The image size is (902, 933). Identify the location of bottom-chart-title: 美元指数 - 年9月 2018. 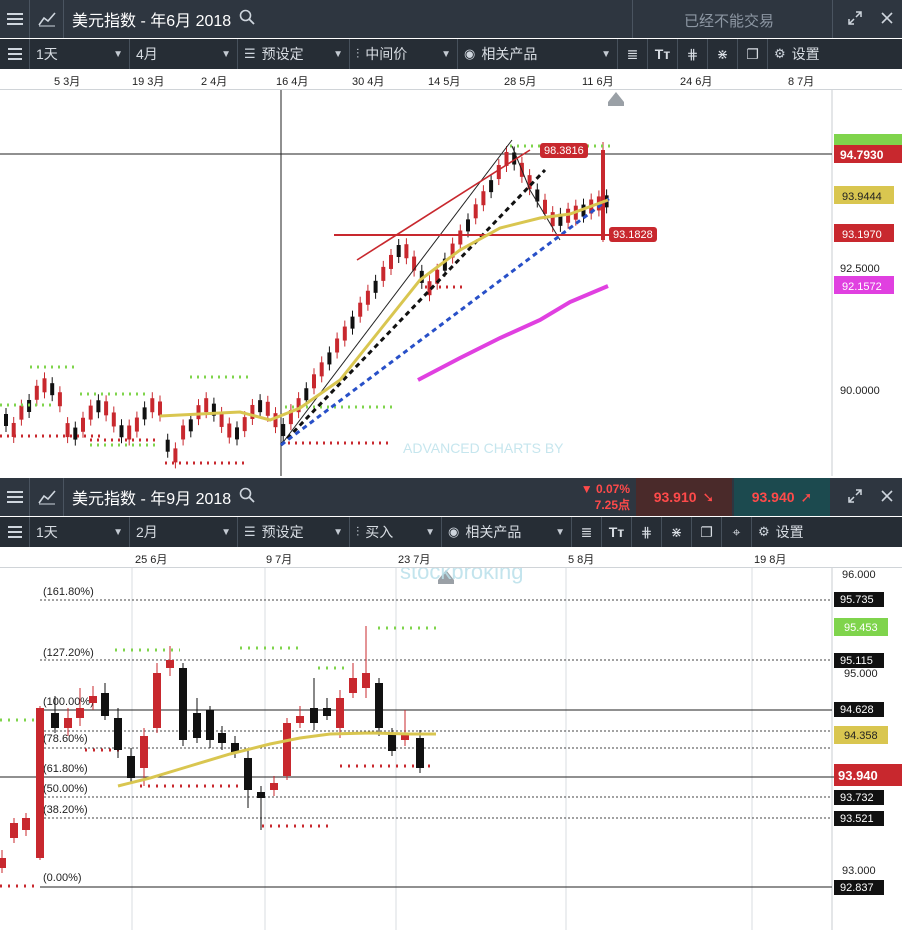
(151, 497).